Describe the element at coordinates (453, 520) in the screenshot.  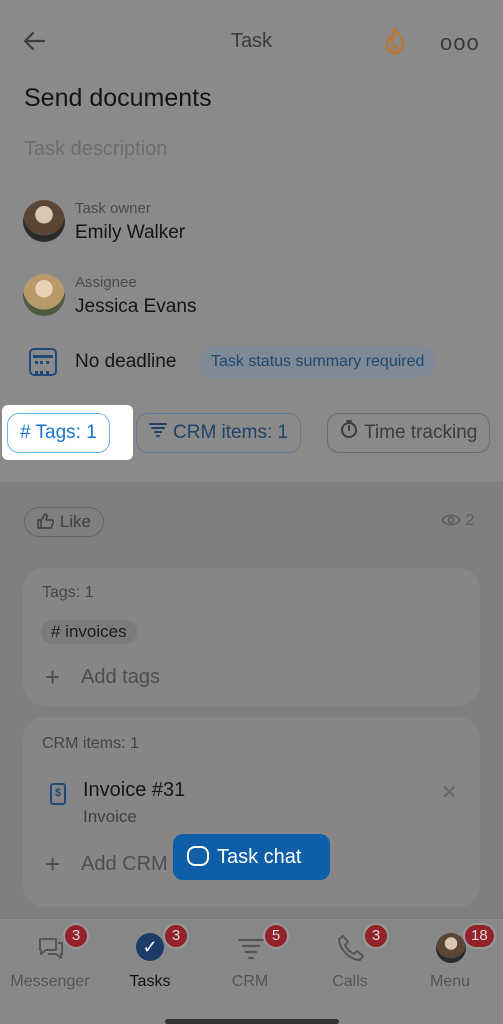
I see `eye-icon` at that location.